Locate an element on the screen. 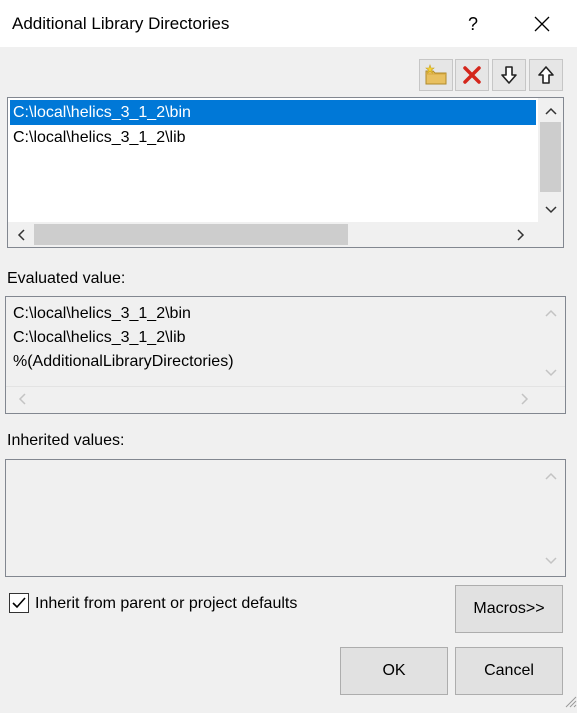 Image resolution: width=577 pixels, height=713 pixels. move-down-button is located at coordinates (509, 75).